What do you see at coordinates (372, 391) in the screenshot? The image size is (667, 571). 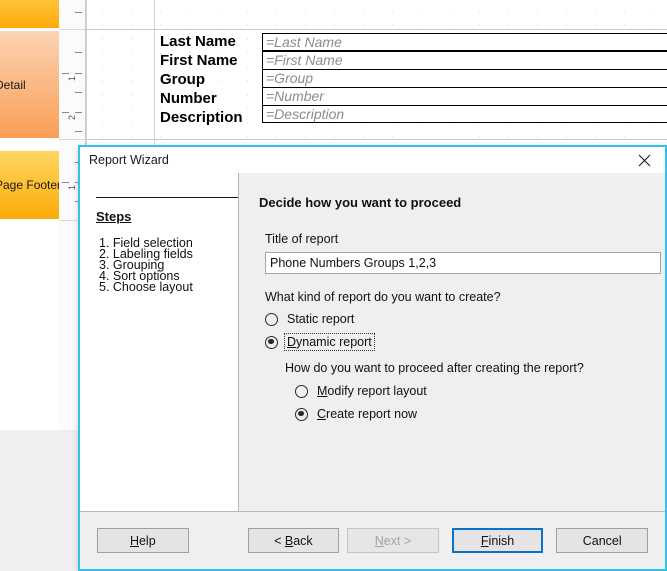 I see `radio-label-modify-report-layout: Modify report layout` at bounding box center [372, 391].